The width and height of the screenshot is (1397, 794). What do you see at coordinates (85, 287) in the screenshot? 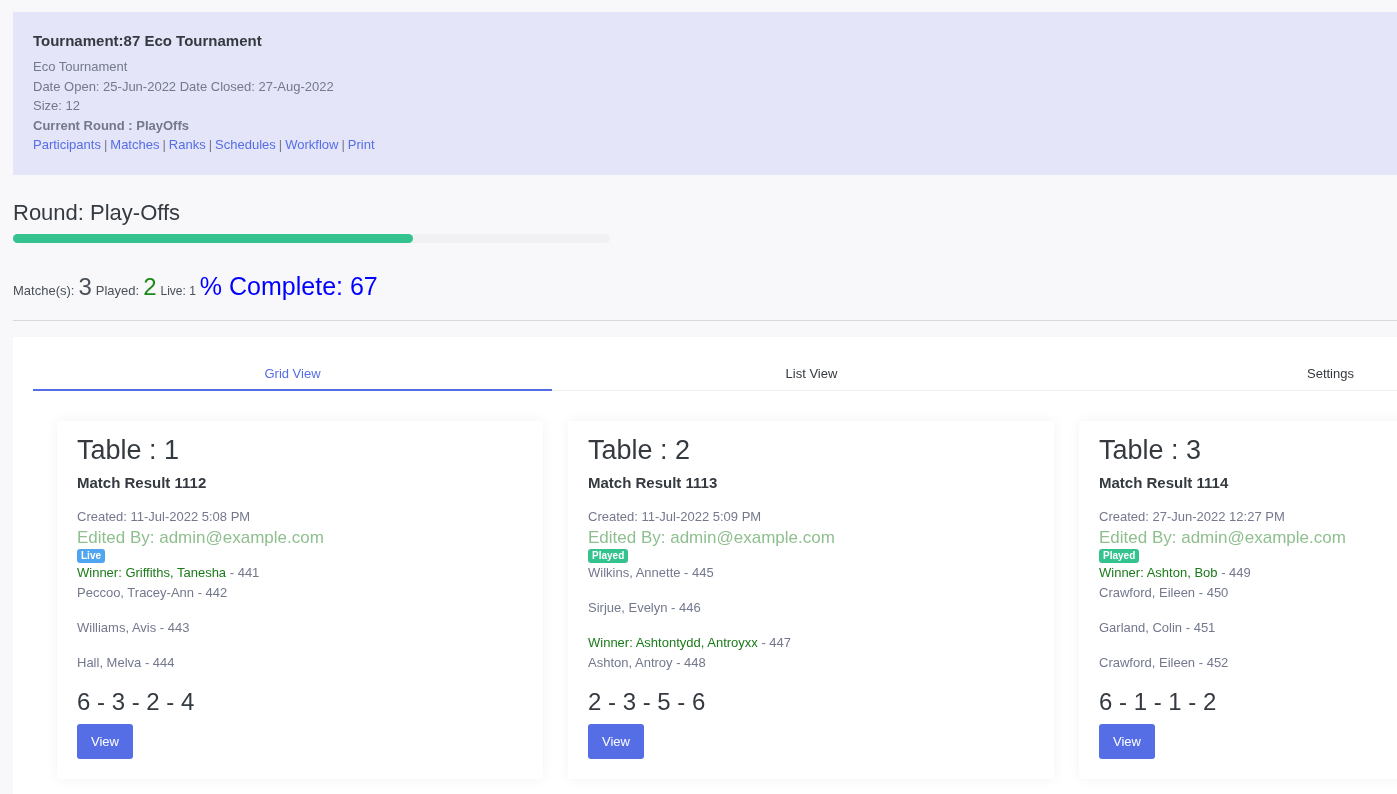
I see `matches-count: 3` at bounding box center [85, 287].